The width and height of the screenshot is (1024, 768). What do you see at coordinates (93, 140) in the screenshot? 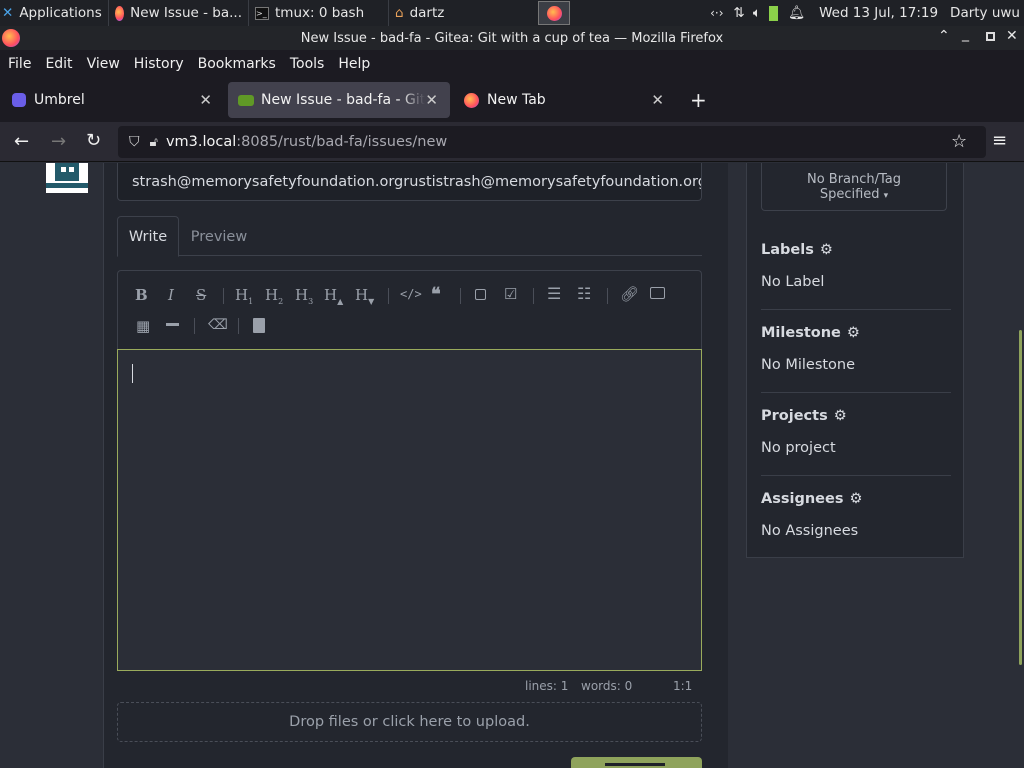
I see `reload-icon: ↻` at bounding box center [93, 140].